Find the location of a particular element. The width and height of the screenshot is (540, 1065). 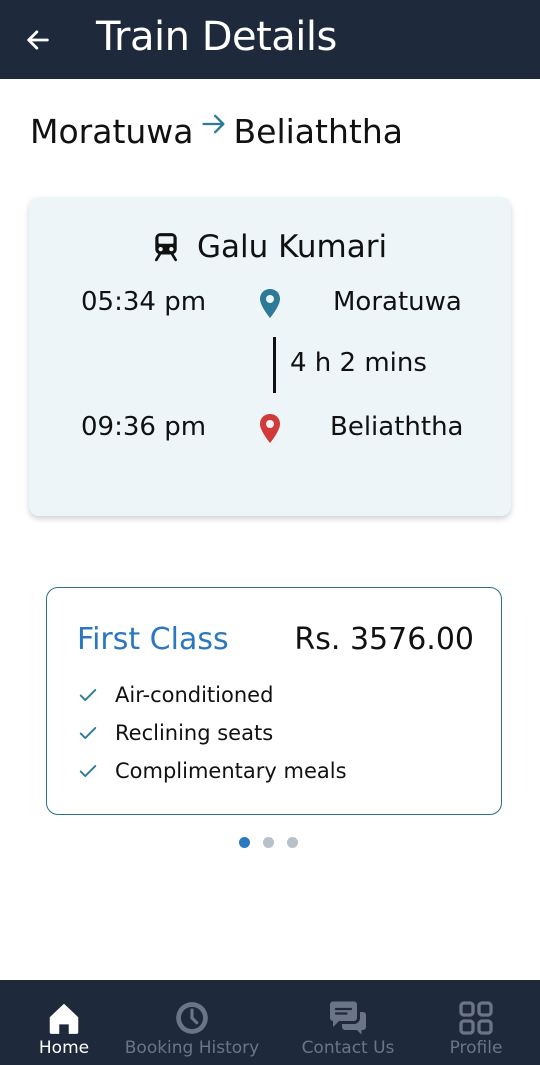

nav-label-home: Home is located at coordinates (64, 1048).